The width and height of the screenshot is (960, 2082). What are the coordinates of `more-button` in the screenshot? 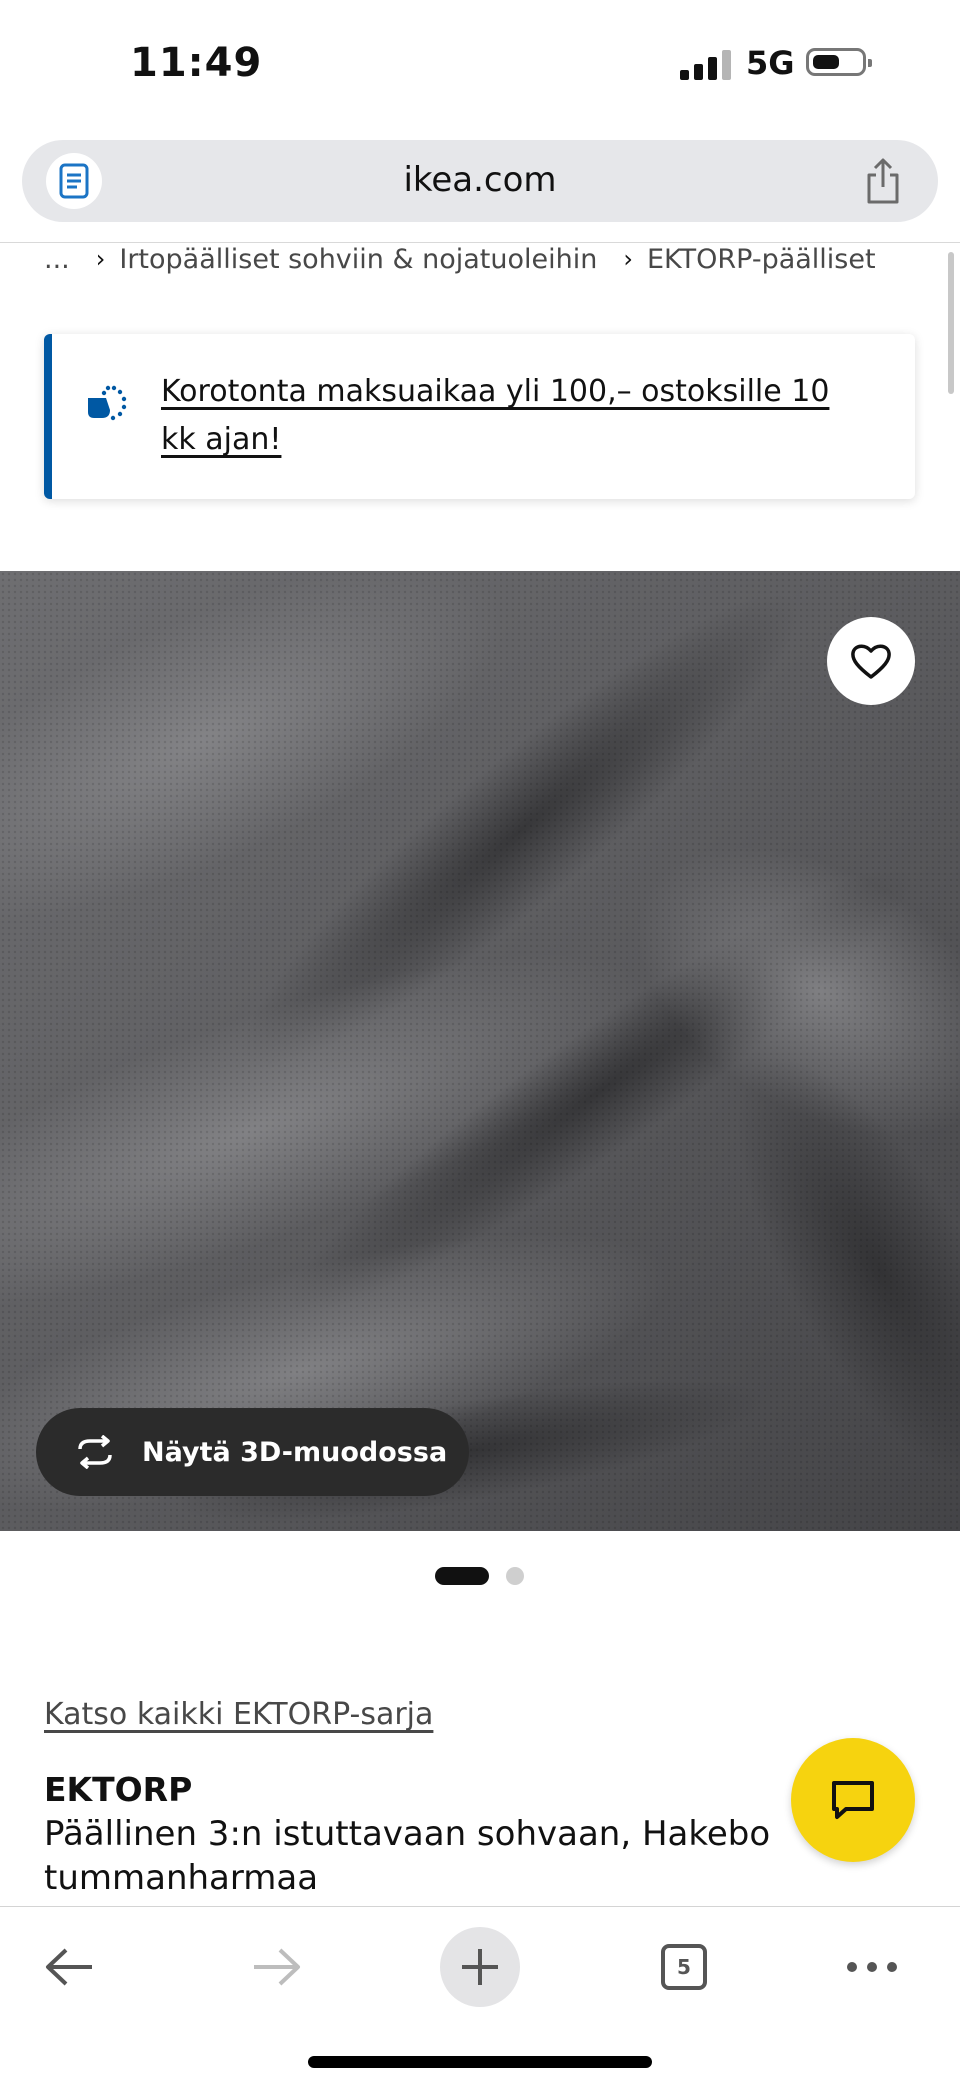 It's located at (872, 1967).